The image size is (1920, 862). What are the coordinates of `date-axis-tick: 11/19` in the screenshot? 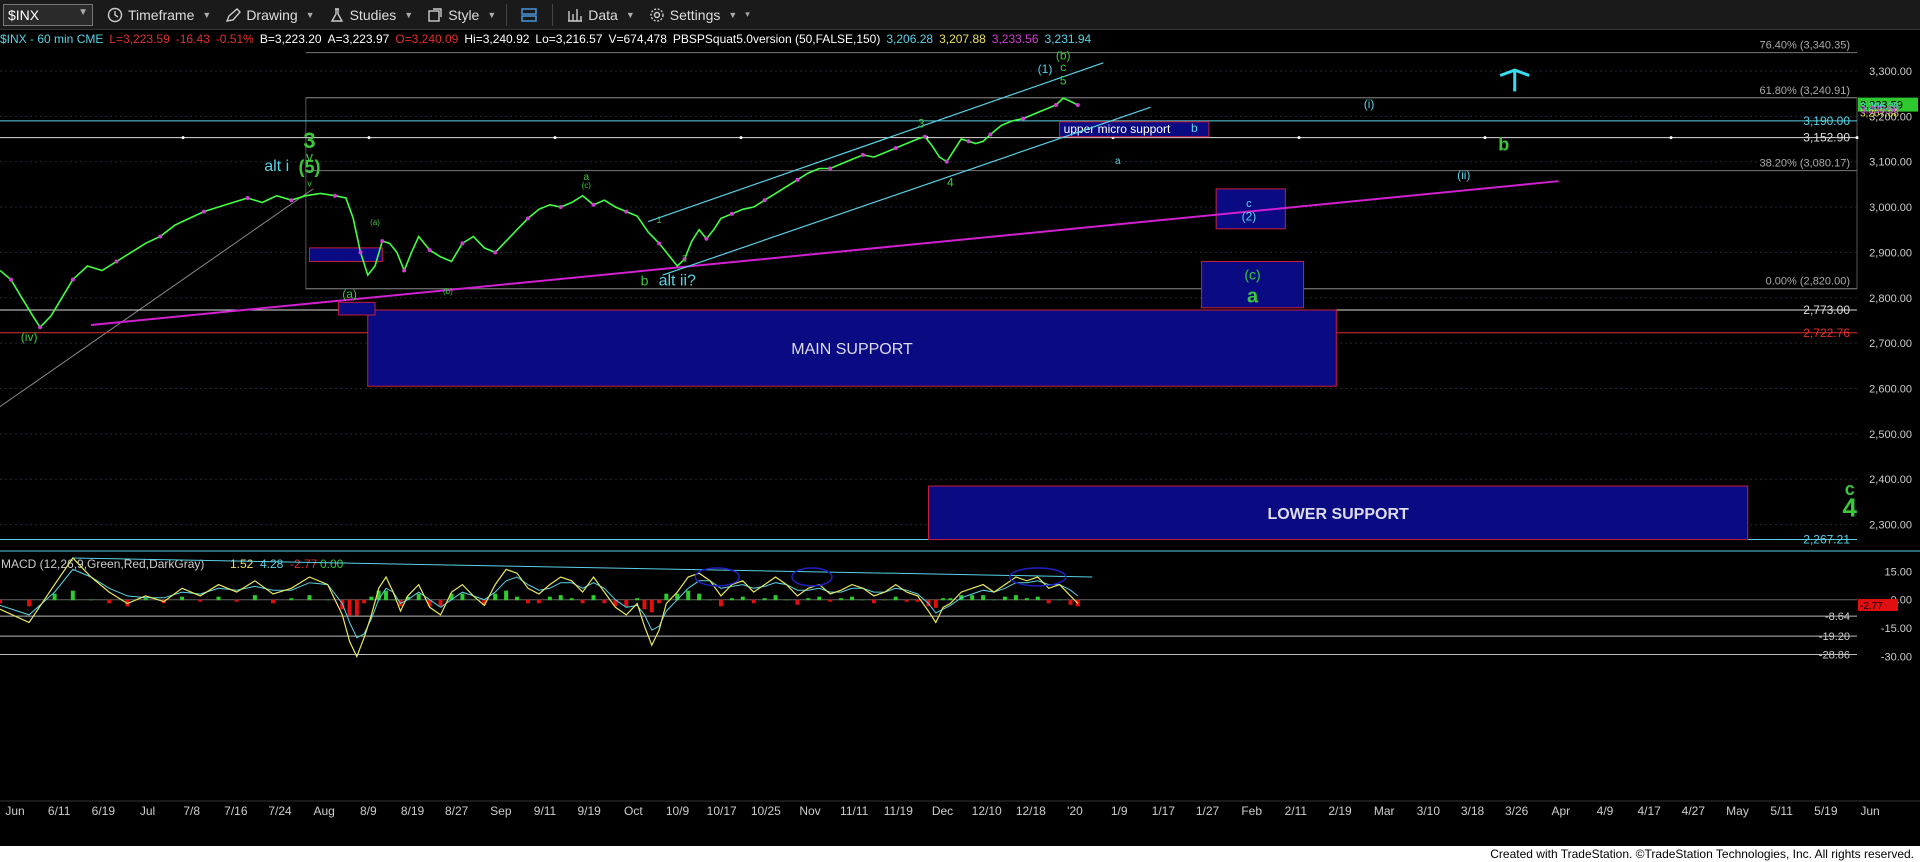 It's located at (898, 811).